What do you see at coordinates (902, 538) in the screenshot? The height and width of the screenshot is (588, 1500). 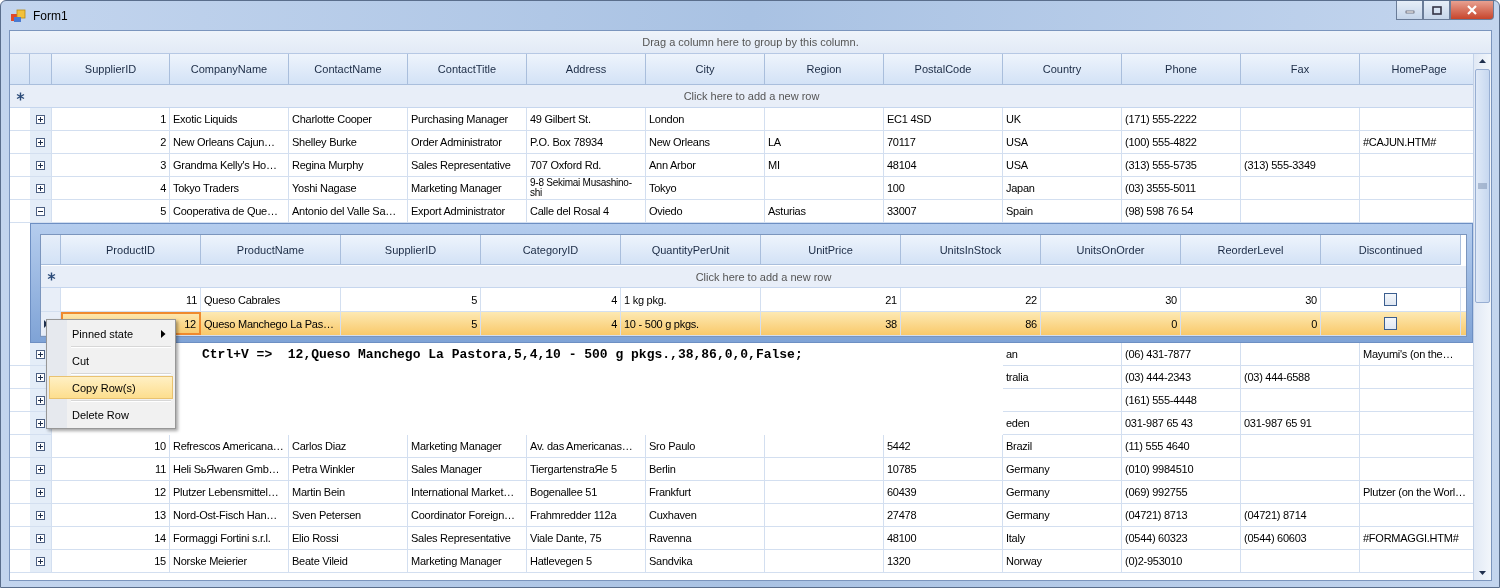 I see `table-cell: 48100` at bounding box center [902, 538].